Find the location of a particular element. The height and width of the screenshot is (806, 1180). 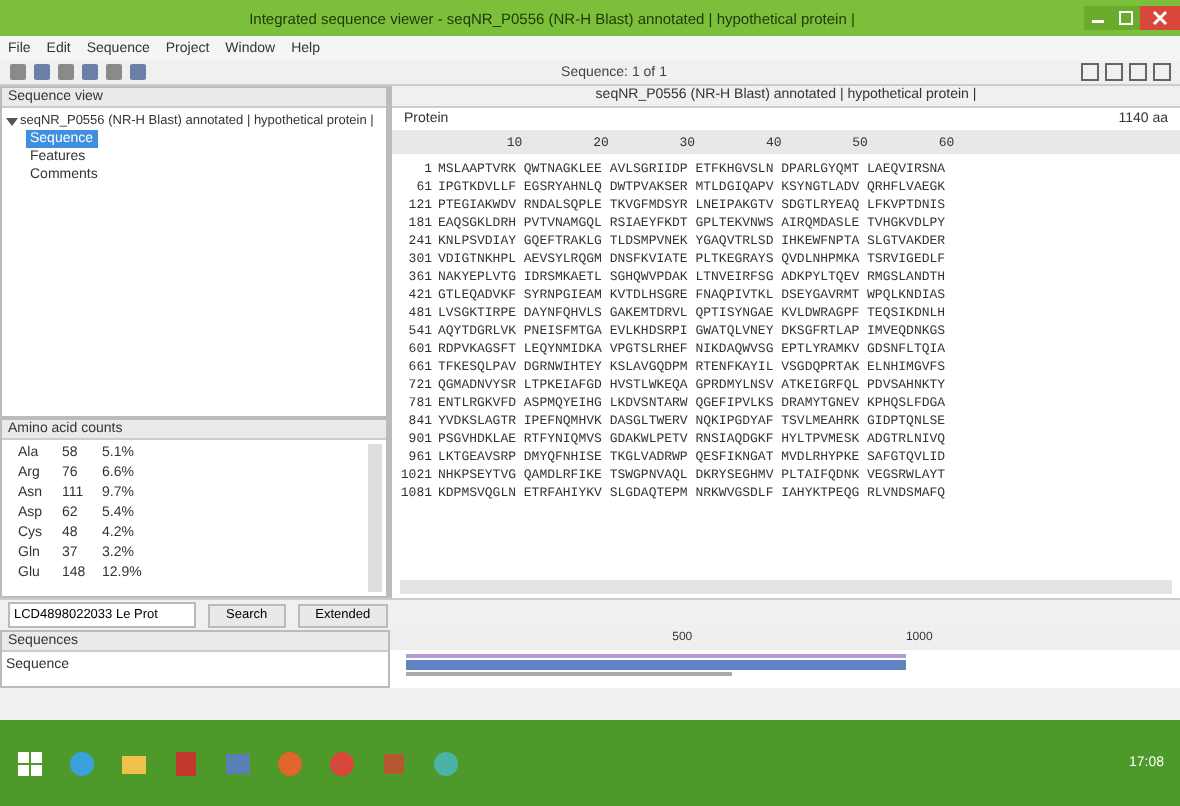

close-button is located at coordinates (1160, 18).